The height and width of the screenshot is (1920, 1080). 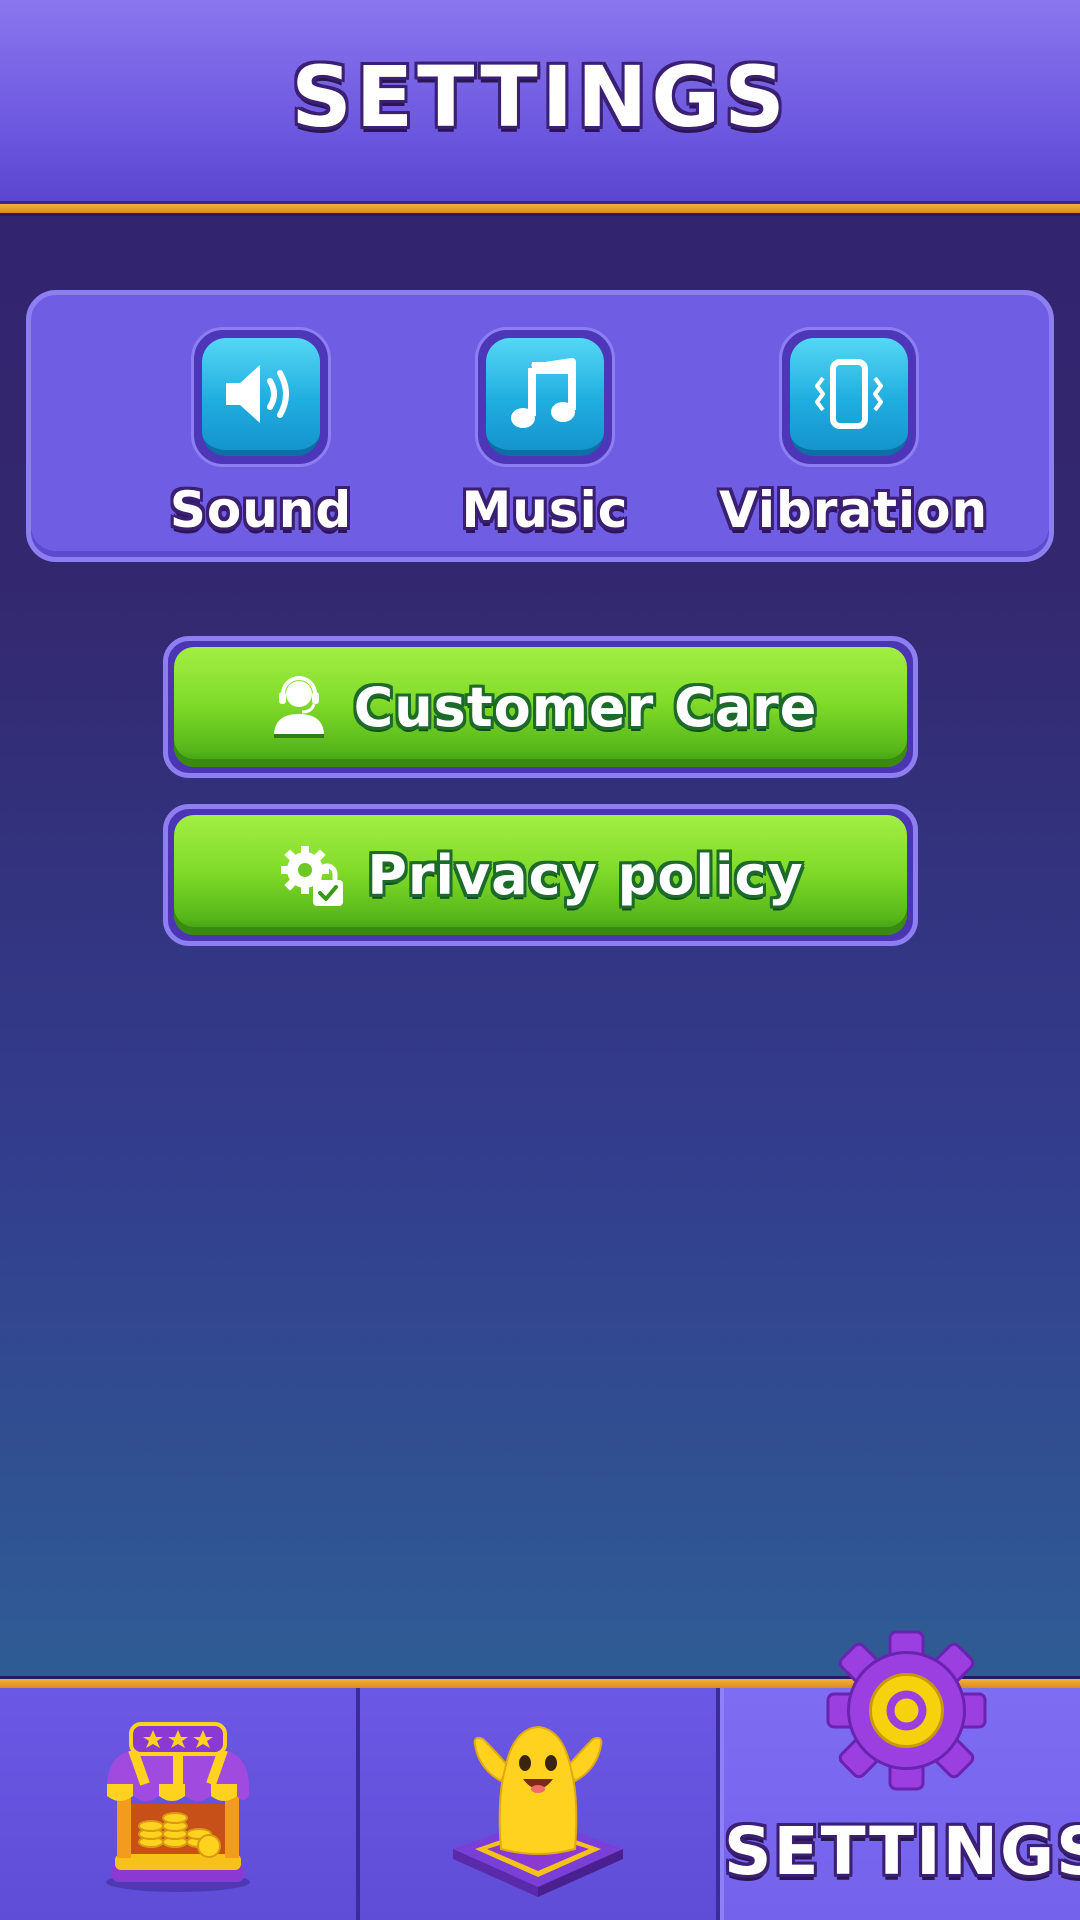 I want to click on speaker-icon, so click(x=257, y=394).